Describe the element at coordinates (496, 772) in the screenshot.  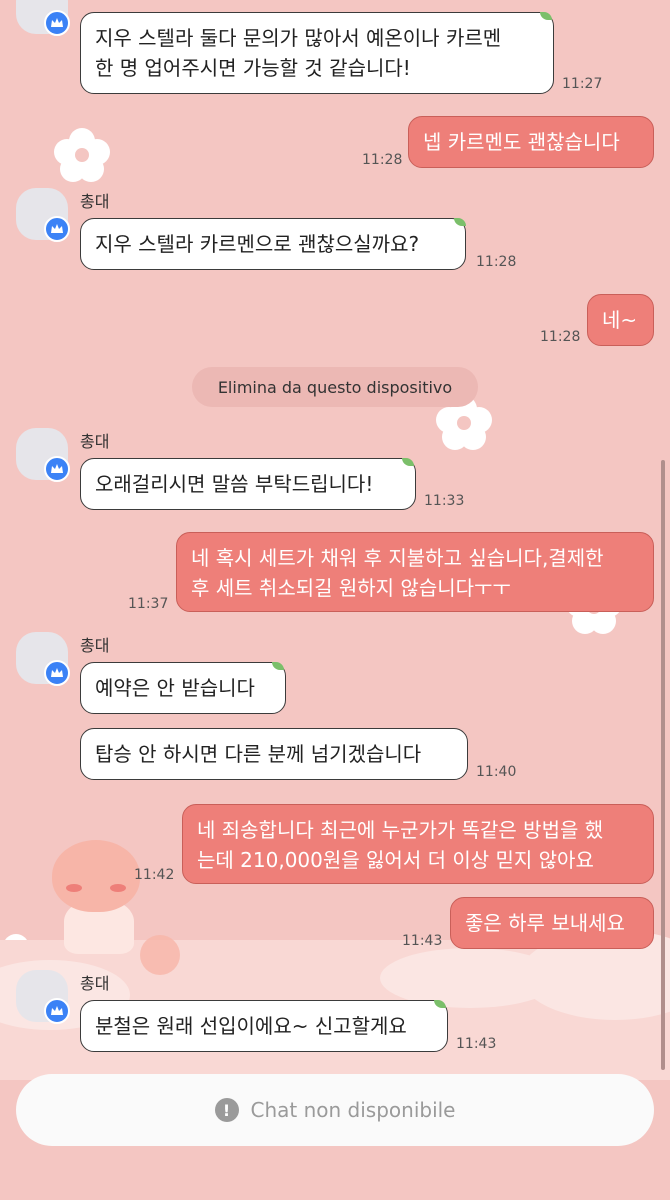
I see `message-time: 11:40` at that location.